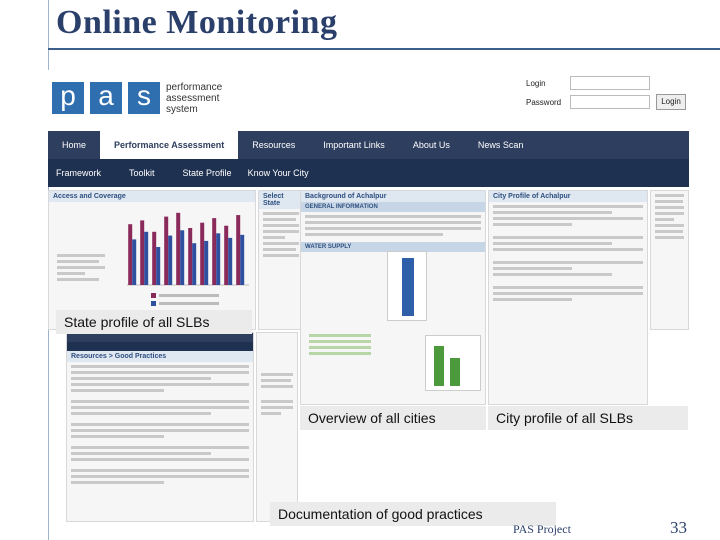 Image resolution: width=720 pixels, height=540 pixels. I want to click on caption-city-profile: City profile of all SLBs, so click(588, 418).